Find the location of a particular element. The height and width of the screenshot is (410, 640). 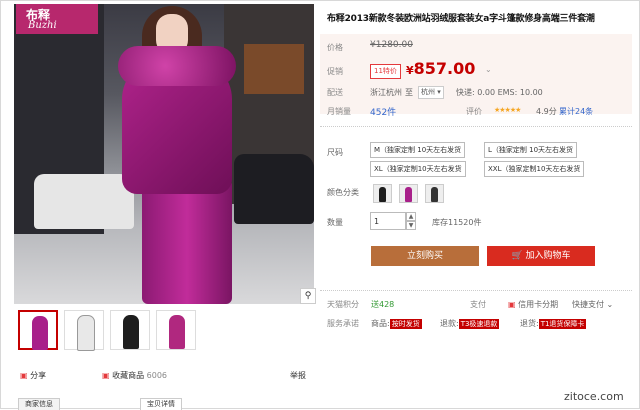

size-option-xl: XL（独家定制10天左右发货 is located at coordinates (418, 169).